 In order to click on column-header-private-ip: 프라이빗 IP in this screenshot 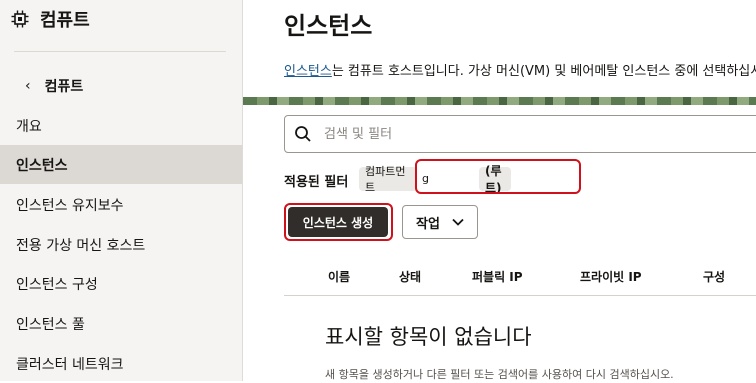, I will do `click(611, 276)`.